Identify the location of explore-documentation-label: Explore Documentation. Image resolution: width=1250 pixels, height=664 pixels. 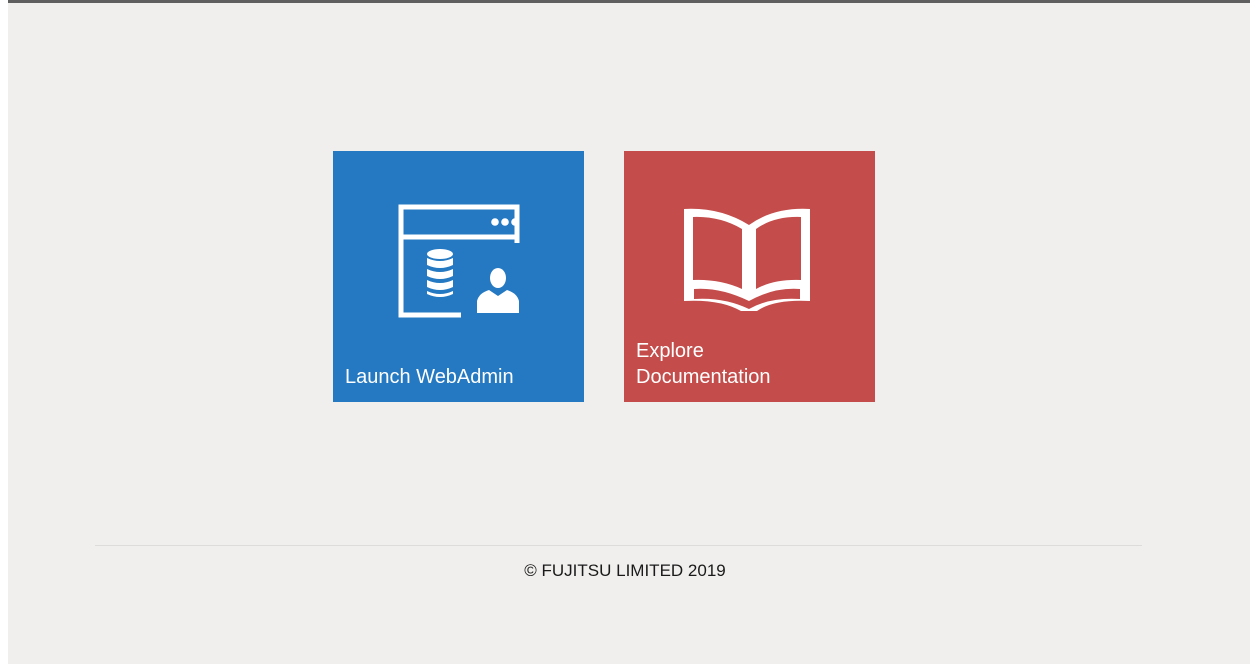
(703, 364).